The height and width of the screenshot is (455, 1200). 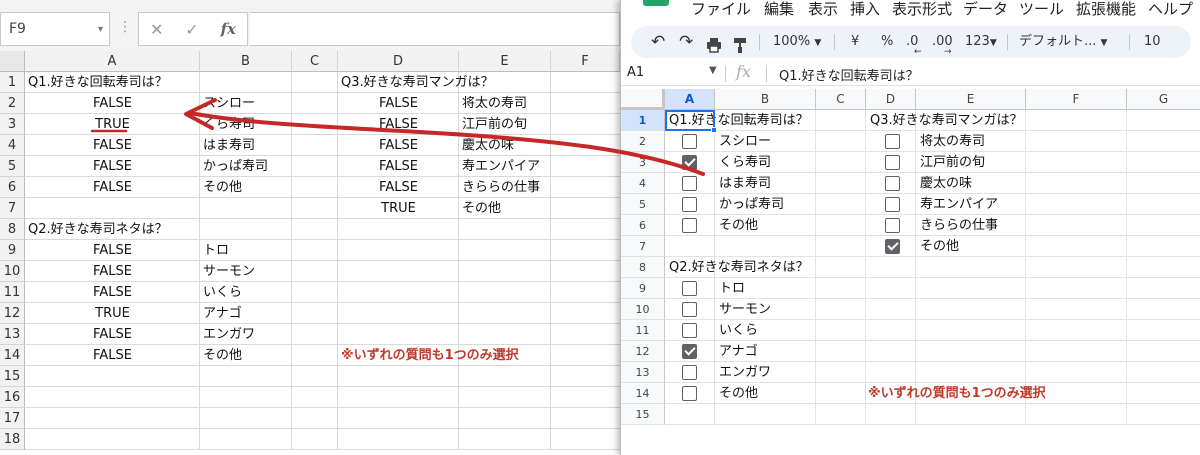 What do you see at coordinates (494, 124) in the screenshot?
I see `excel-cell-e3: 江戸前の旬` at bounding box center [494, 124].